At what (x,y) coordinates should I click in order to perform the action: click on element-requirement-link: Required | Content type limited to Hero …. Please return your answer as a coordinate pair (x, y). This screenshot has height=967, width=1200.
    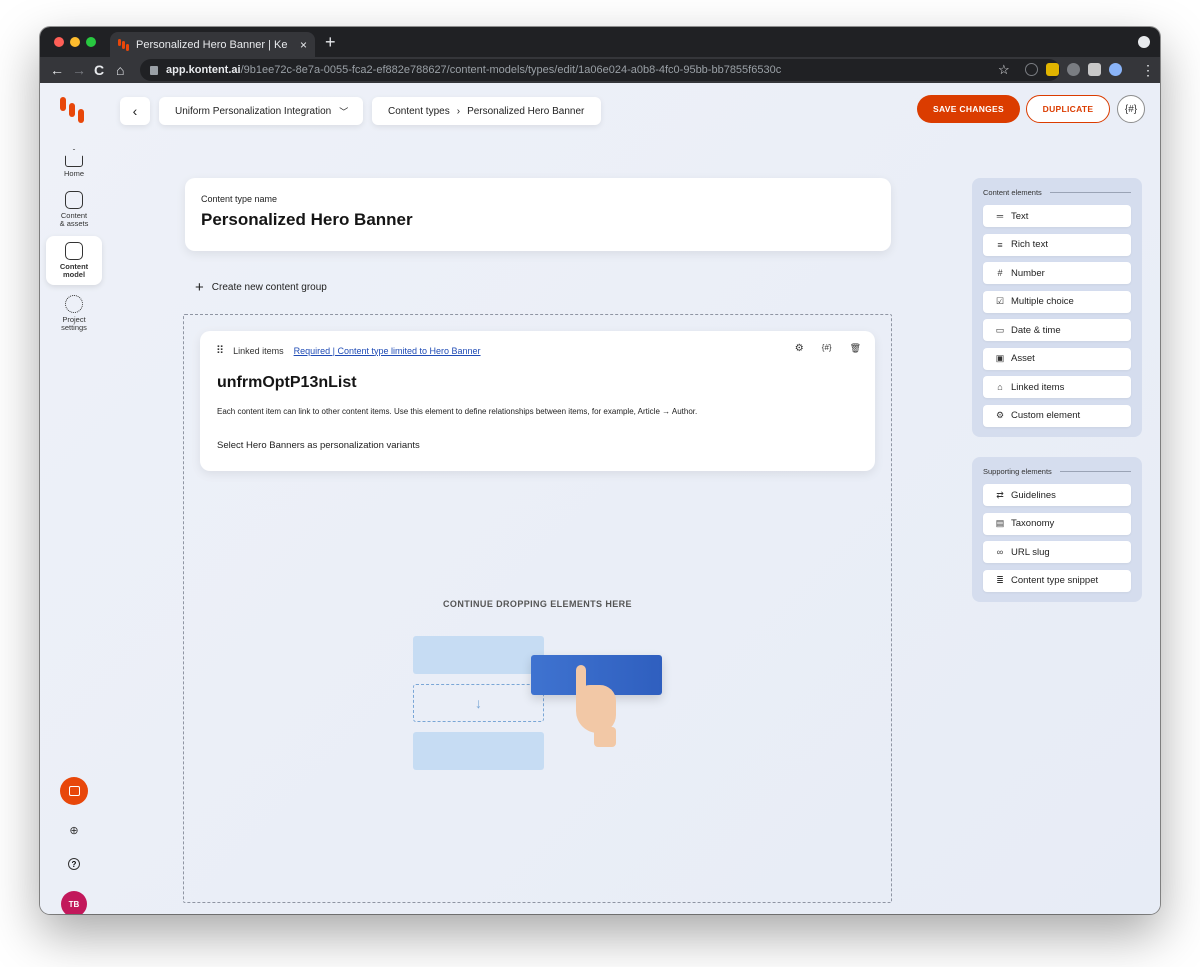
    Looking at the image, I should click on (387, 351).